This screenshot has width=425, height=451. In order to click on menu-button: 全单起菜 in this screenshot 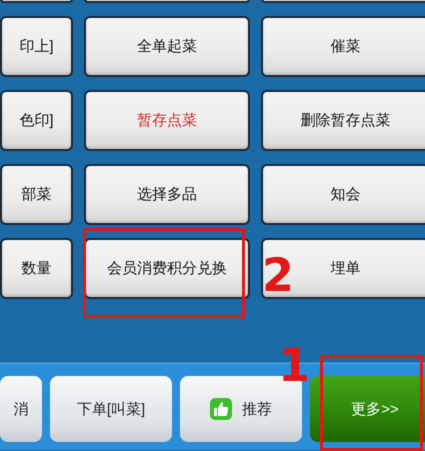, I will do `click(167, 46)`.